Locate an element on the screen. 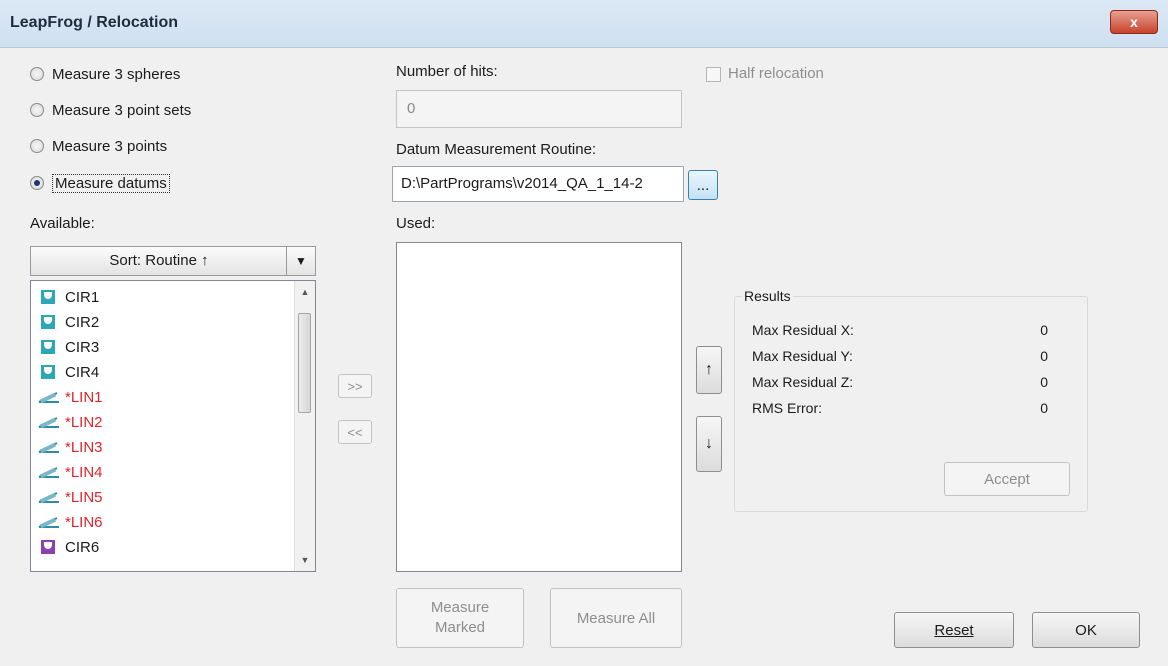  list-item: CIR1 is located at coordinates (68, 297).